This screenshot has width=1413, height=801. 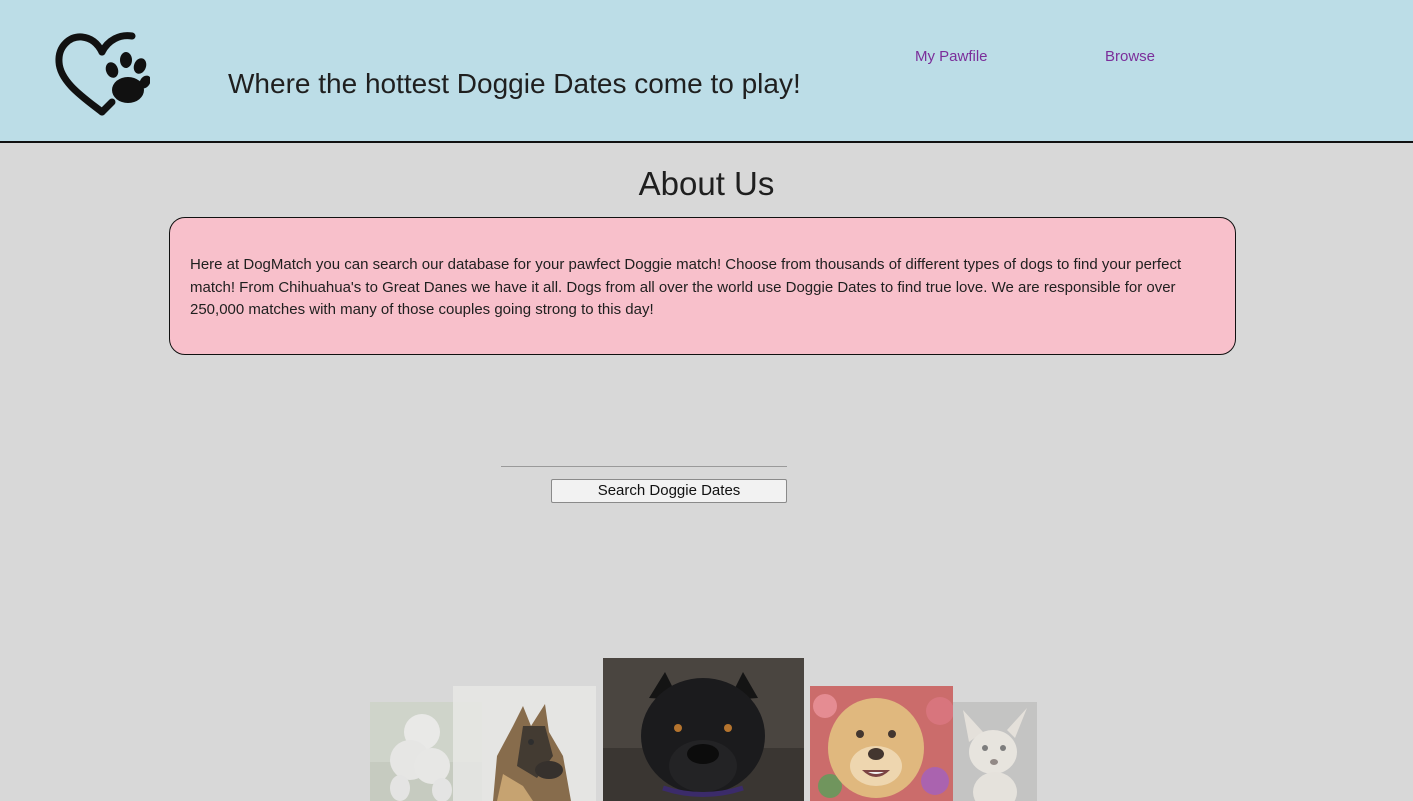 I want to click on heart-paw-icon, so click(x=102, y=74).